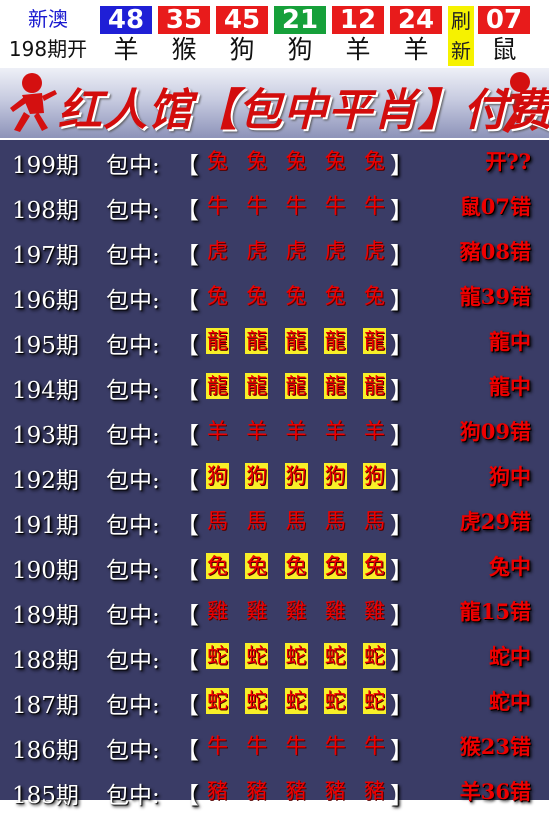 This screenshot has width=549, height=815. I want to click on row-zodiacs: 羊羊羊羊羊, so click(296, 431).